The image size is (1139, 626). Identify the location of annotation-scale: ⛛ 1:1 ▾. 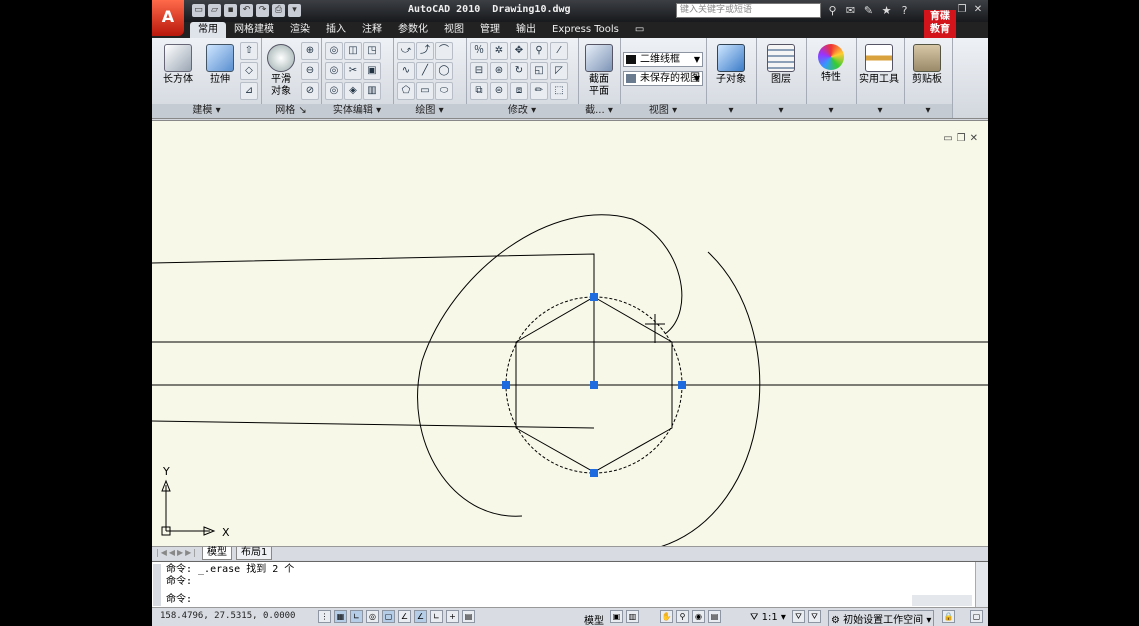
(768, 617).